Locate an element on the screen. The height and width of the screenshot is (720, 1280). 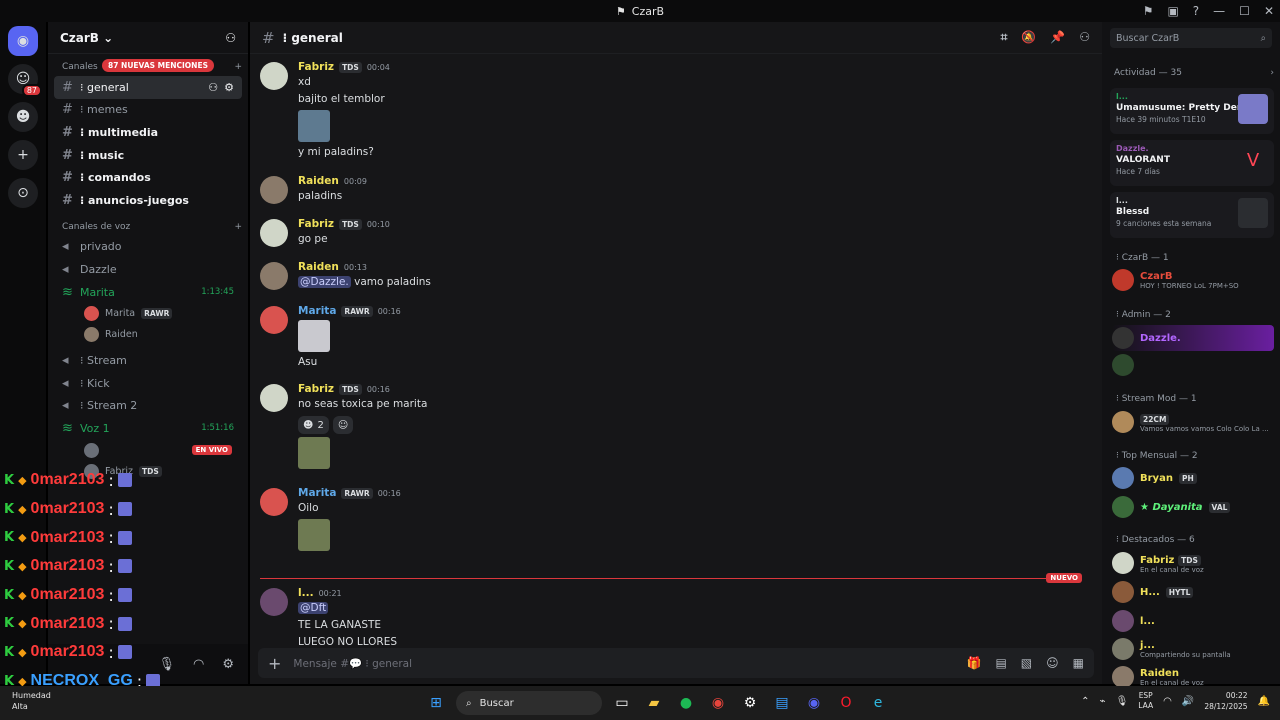
pin-icon: 📌 is located at coordinates (1057, 37).